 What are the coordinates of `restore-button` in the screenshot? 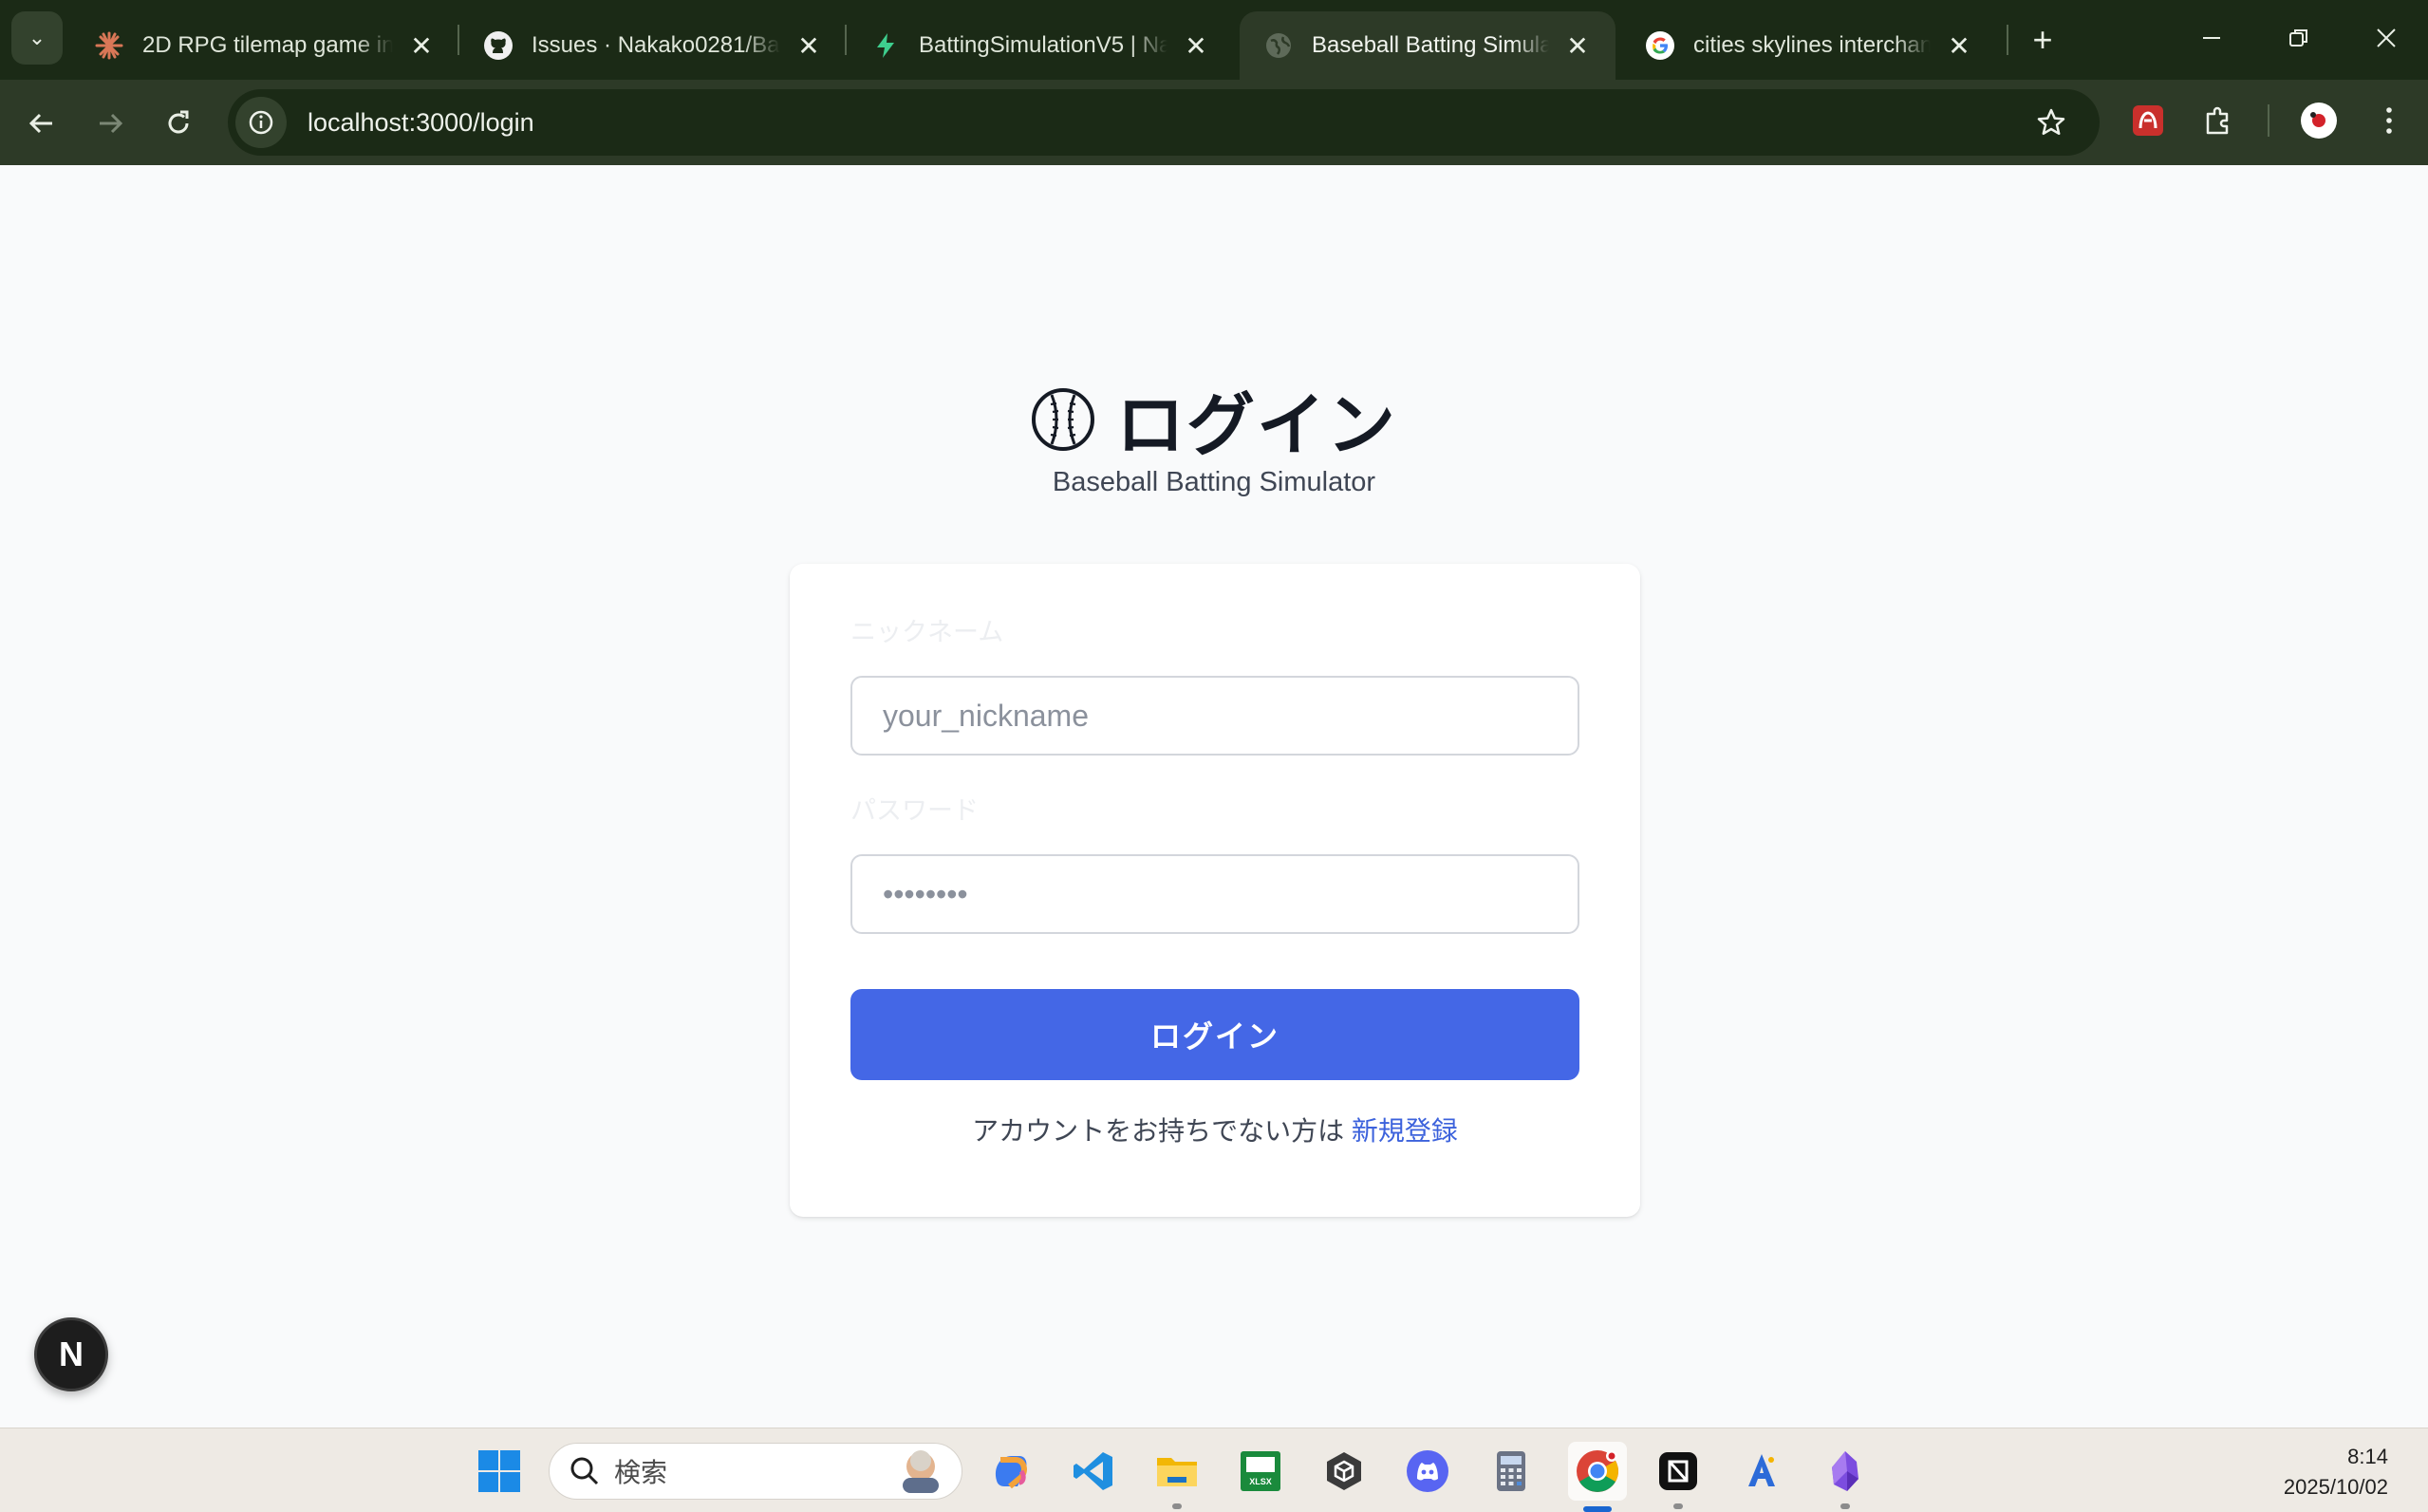 It's located at (2299, 38).